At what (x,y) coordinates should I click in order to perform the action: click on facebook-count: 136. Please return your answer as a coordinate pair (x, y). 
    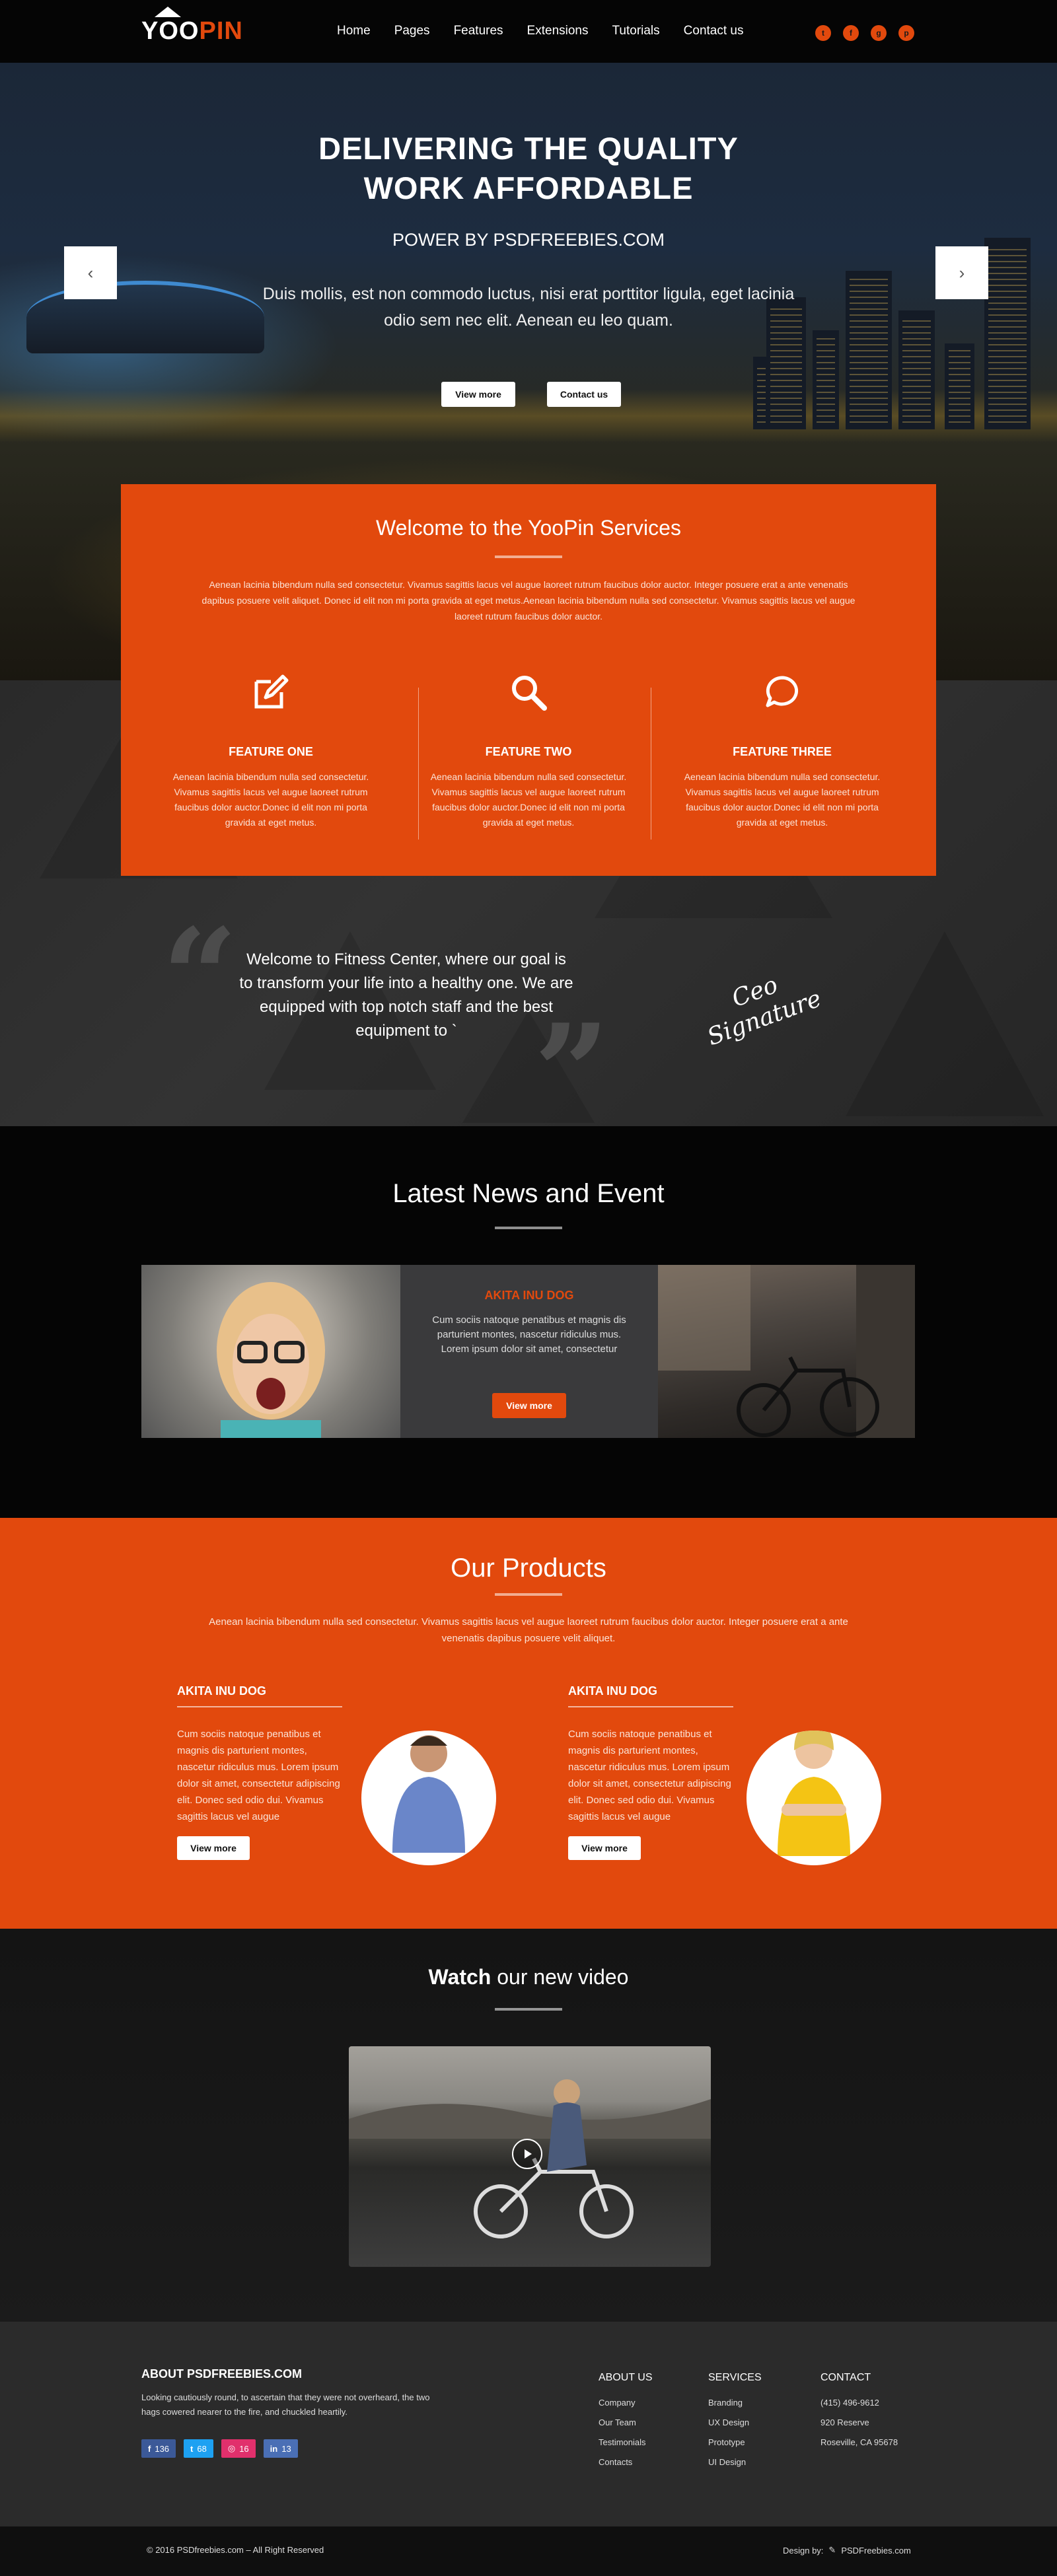
    Looking at the image, I should click on (162, 2449).